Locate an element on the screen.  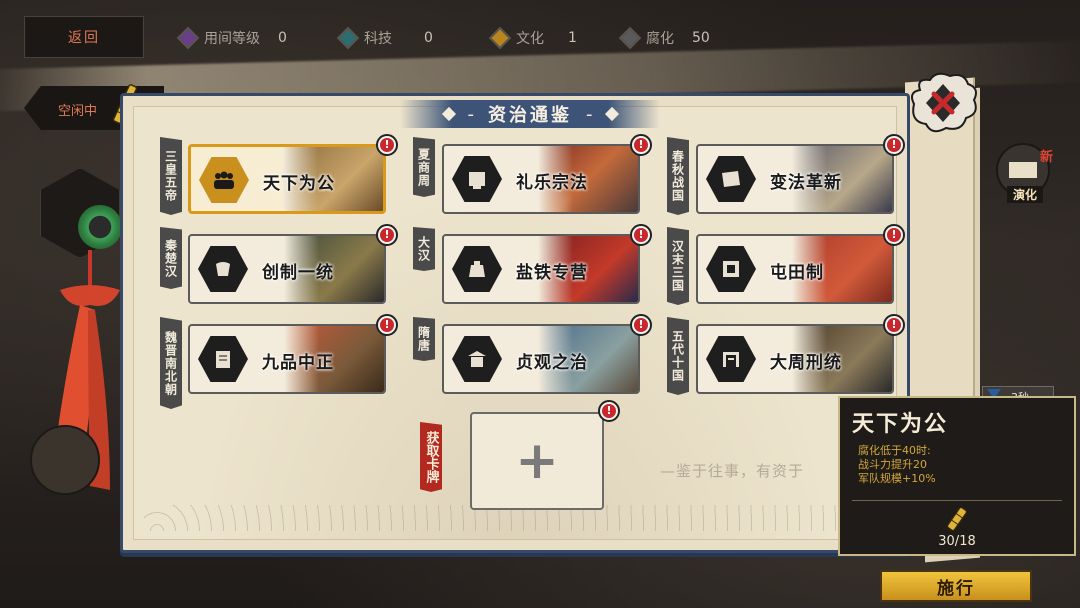
card-dazhouxingtong: 大周刑统 is located at coordinates (795, 359).